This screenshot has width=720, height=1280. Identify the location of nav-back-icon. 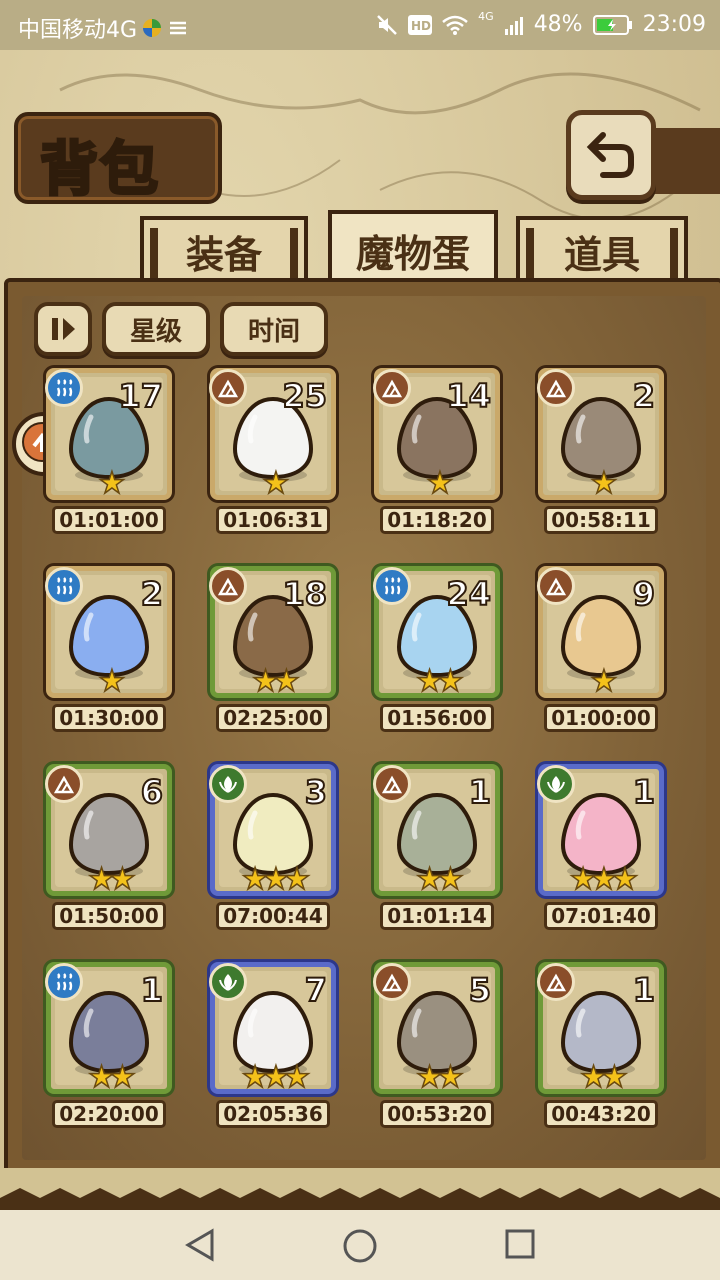
(200, 1245).